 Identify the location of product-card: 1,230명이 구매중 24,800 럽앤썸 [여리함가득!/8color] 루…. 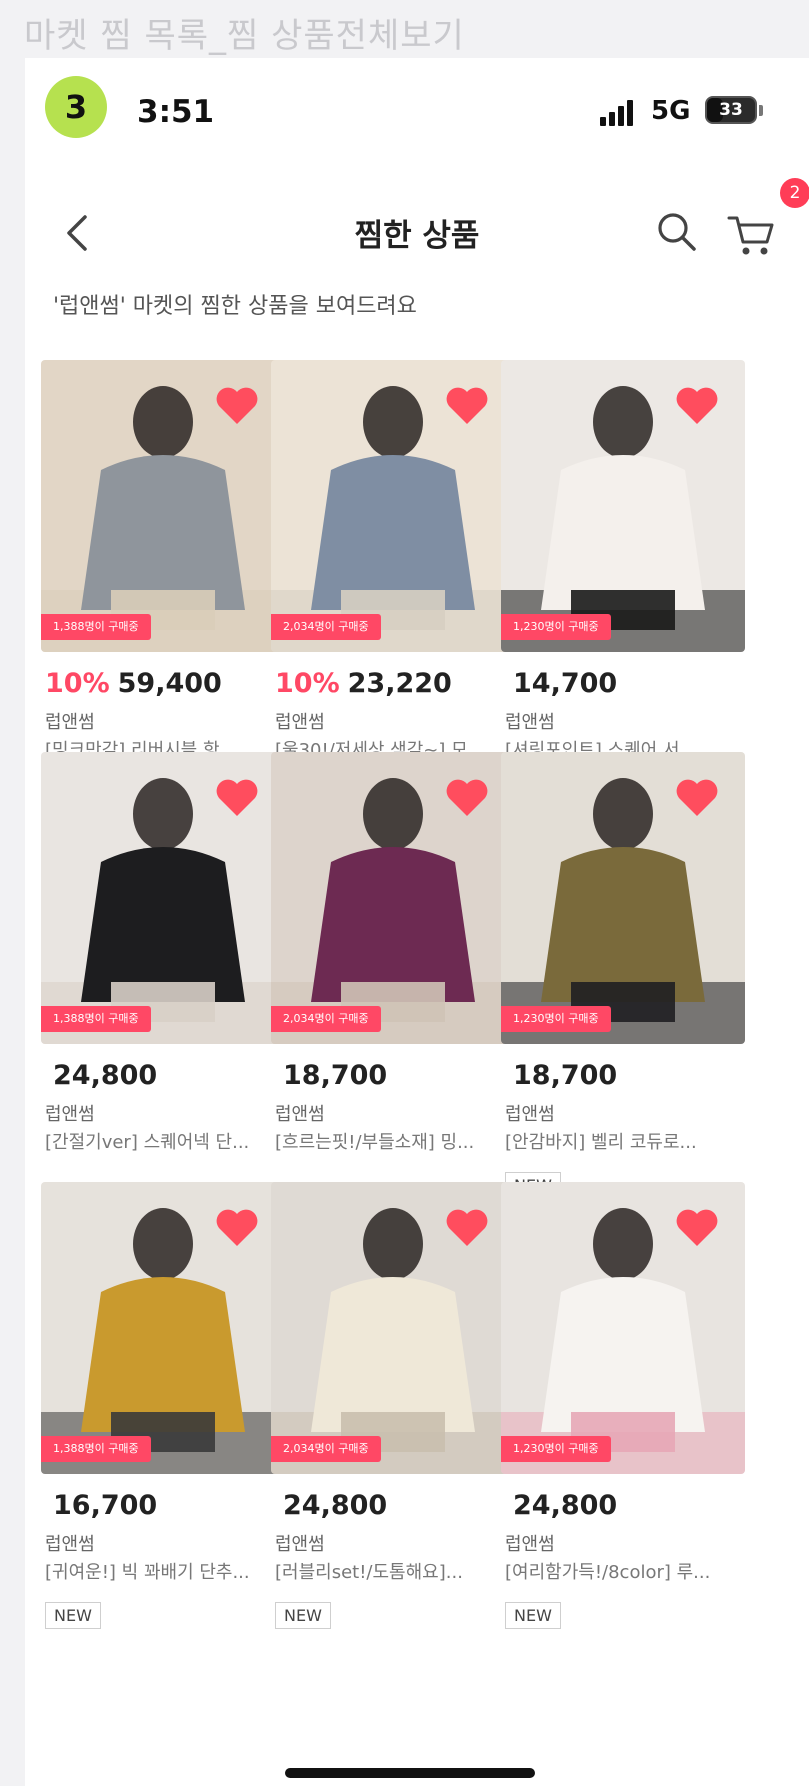
(623, 1412).